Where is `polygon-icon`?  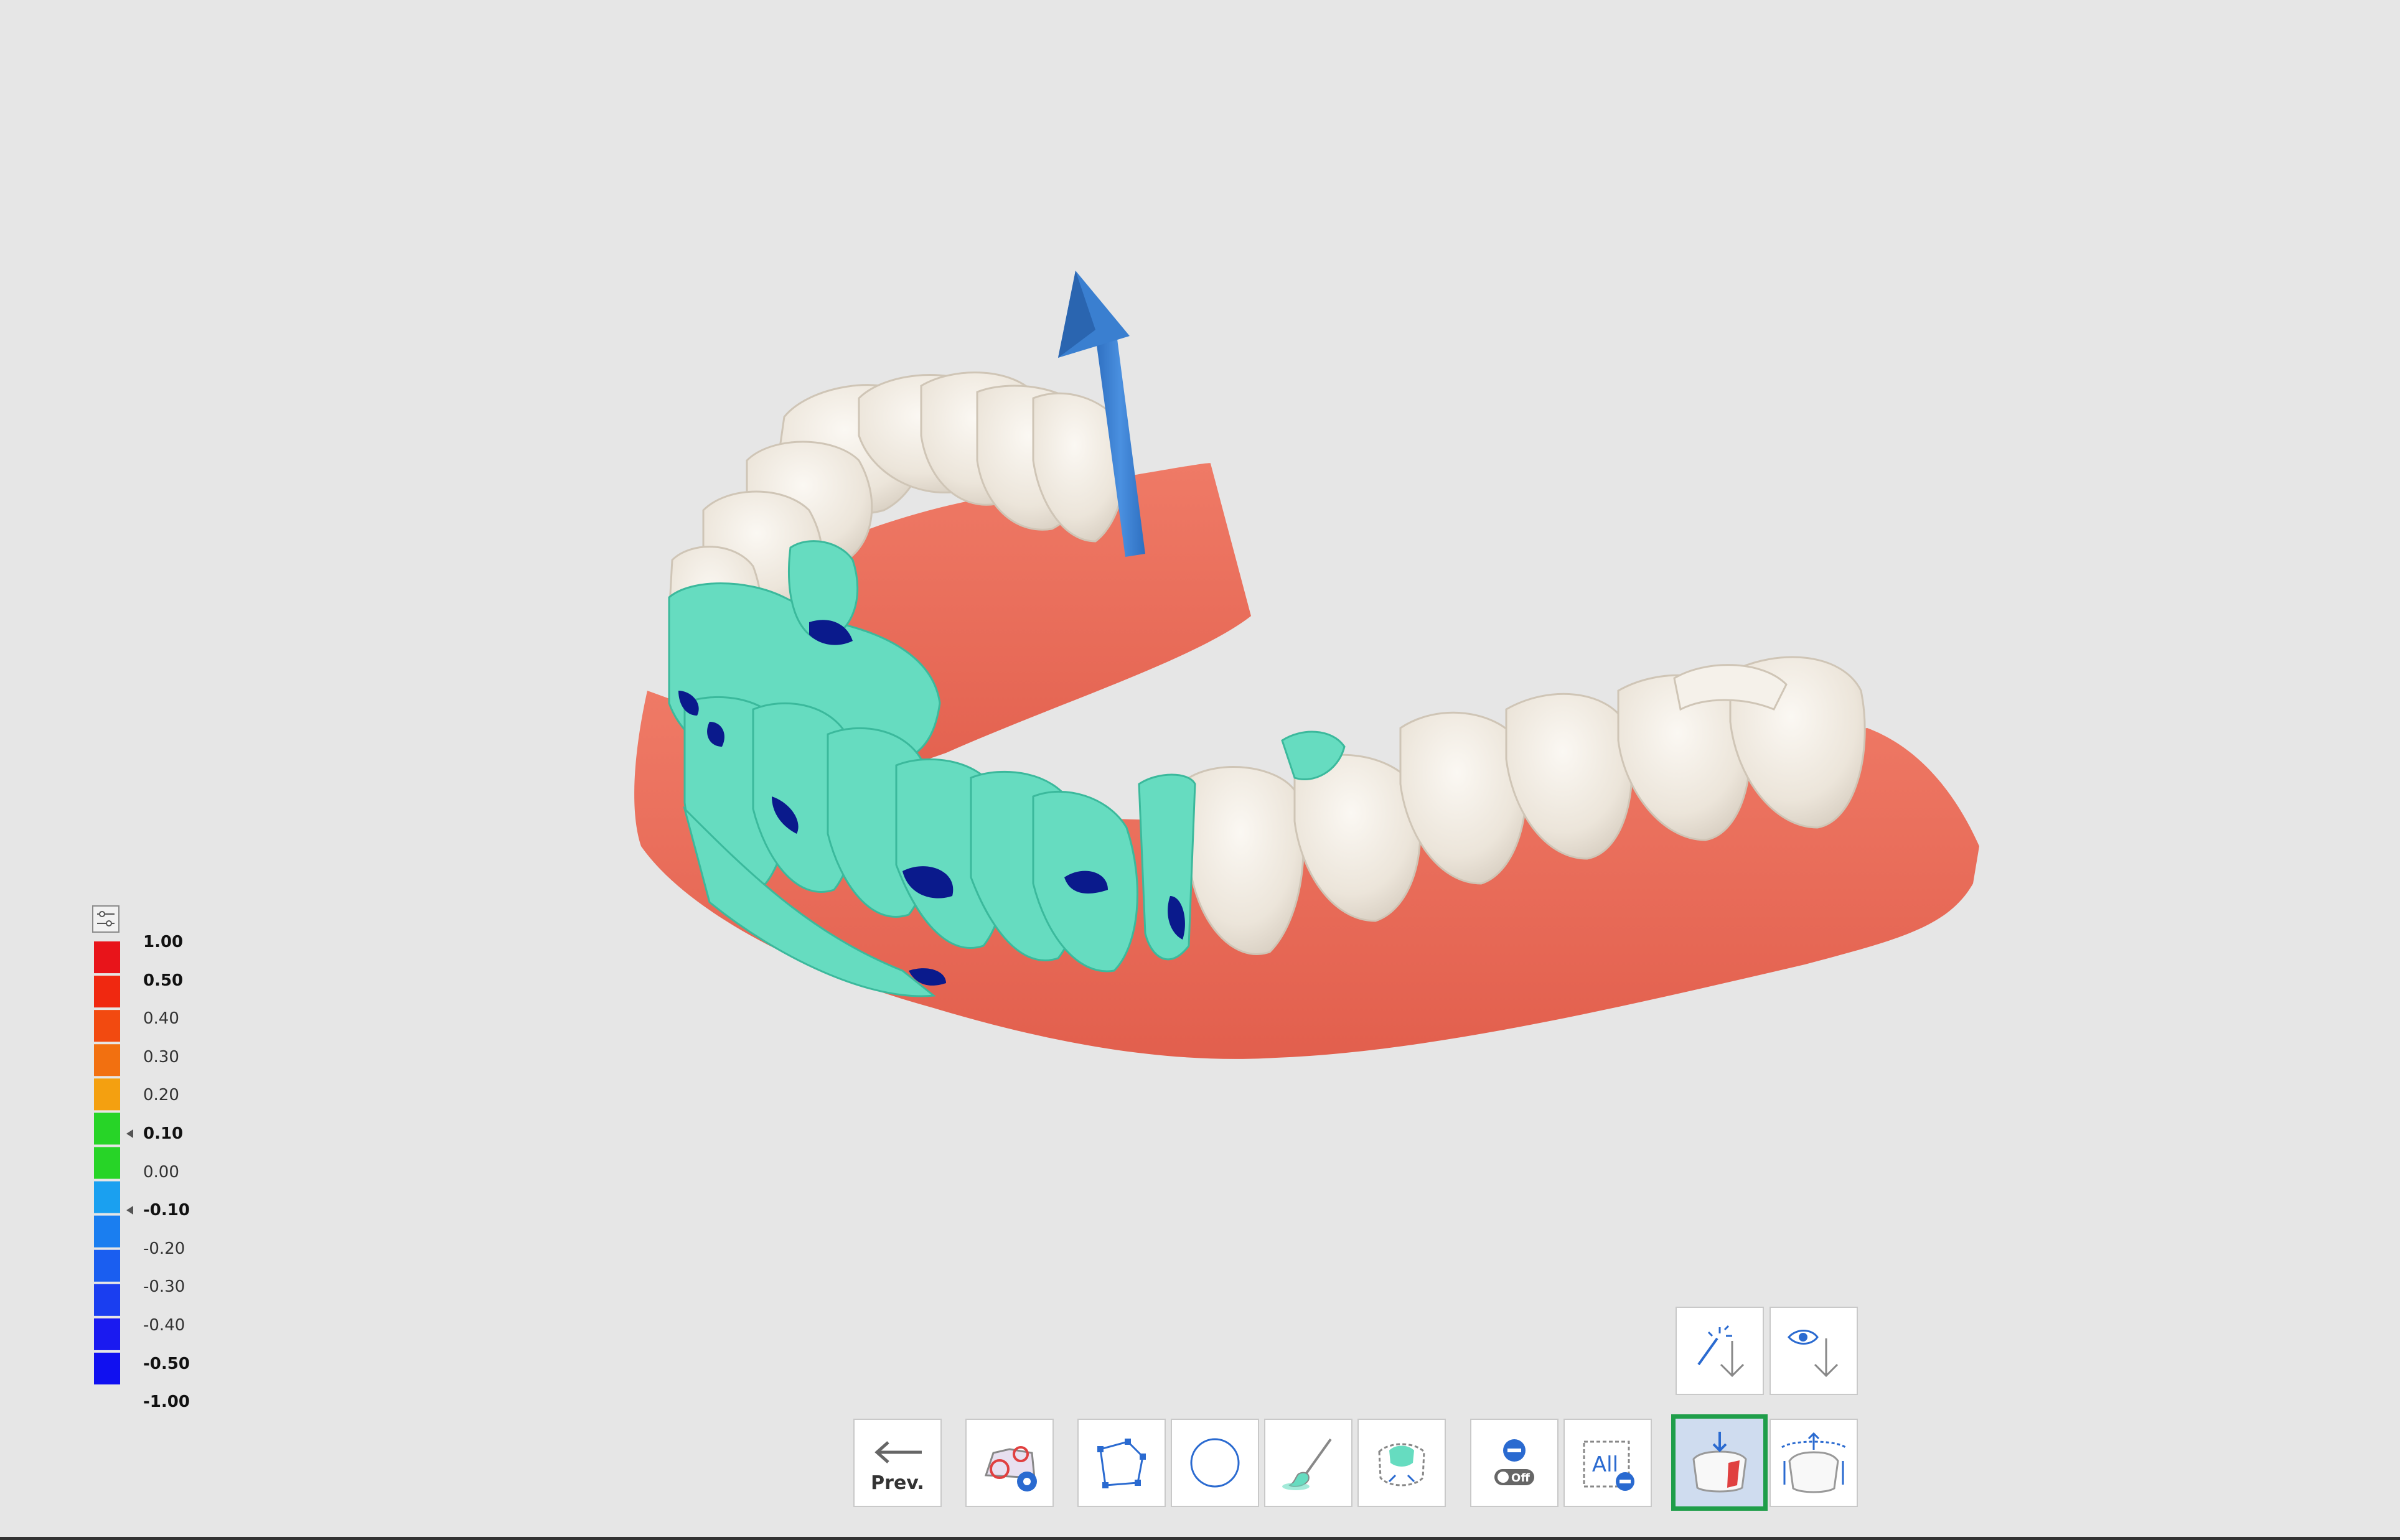 polygon-icon is located at coordinates (1121, 1463).